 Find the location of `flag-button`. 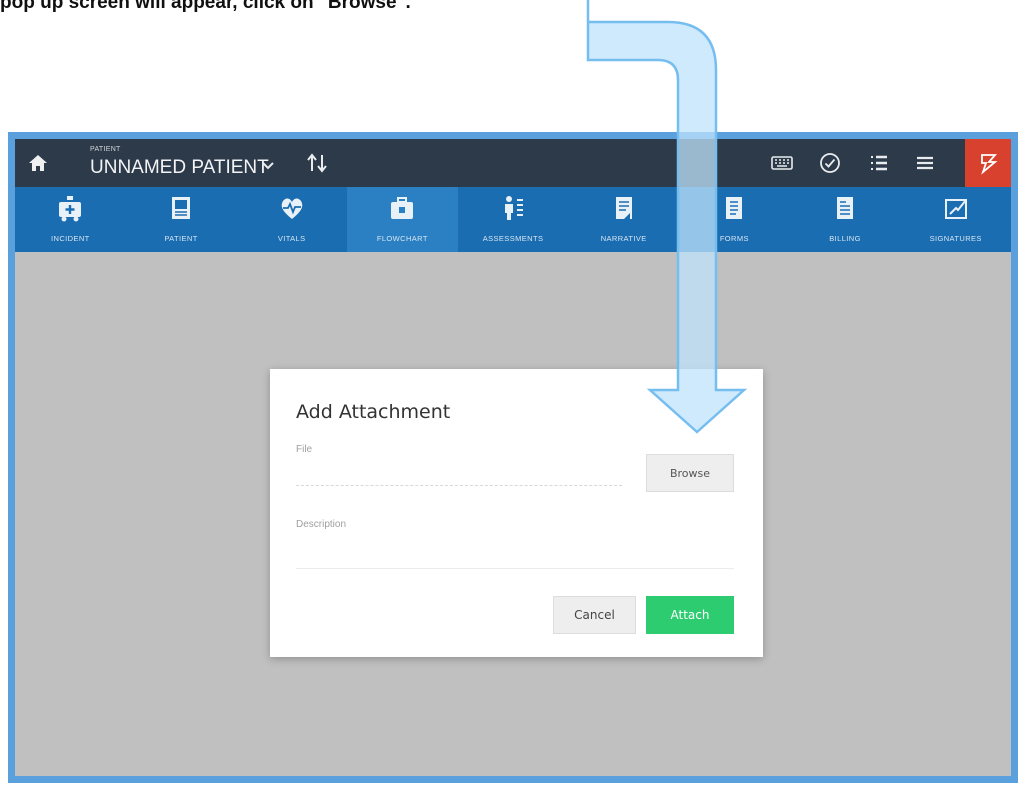

flag-button is located at coordinates (988, 163).